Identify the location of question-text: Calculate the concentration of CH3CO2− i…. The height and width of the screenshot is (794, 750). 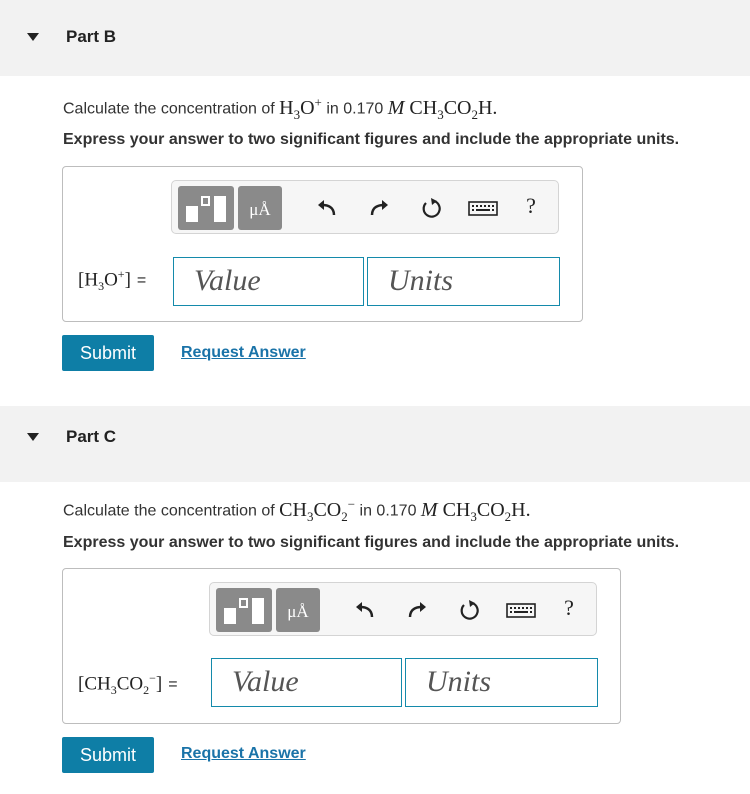
(297, 510).